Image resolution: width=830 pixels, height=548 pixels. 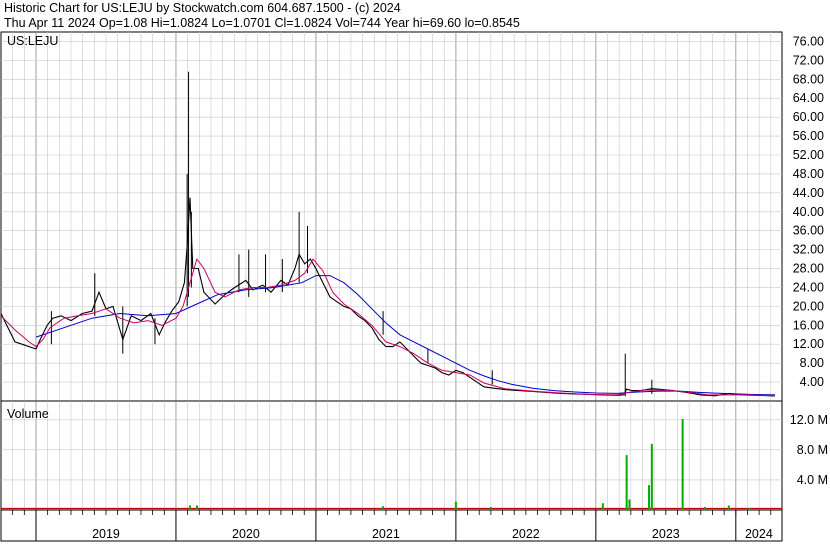 What do you see at coordinates (808, 174) in the screenshot?
I see `y-tick-label: 48.00` at bounding box center [808, 174].